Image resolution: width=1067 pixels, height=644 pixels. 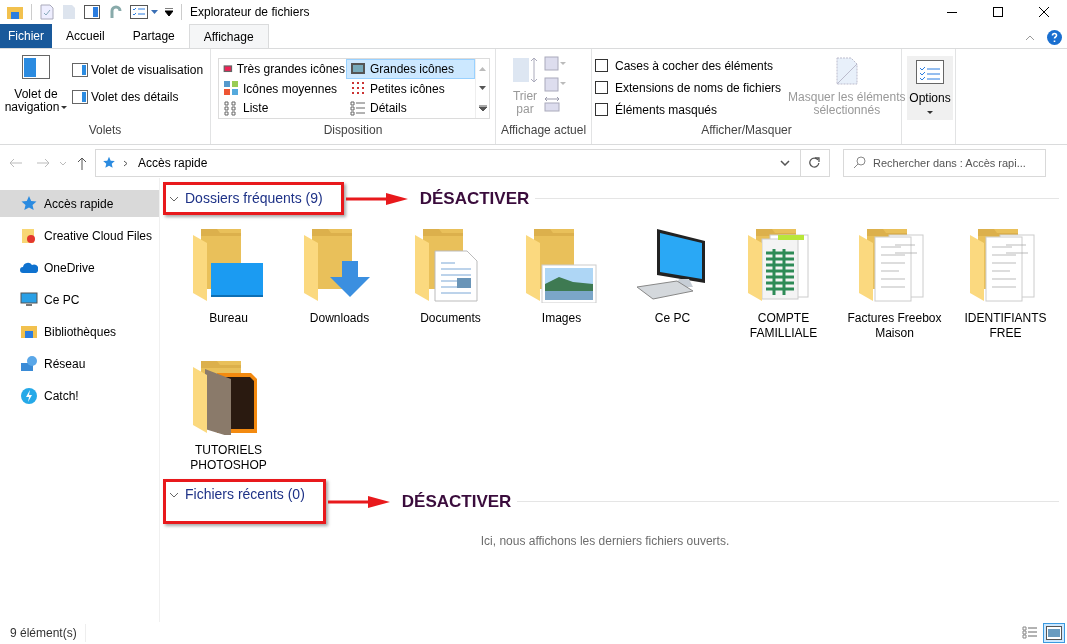 I want to click on collapse-ribbon-icon, so click(x=1030, y=38).